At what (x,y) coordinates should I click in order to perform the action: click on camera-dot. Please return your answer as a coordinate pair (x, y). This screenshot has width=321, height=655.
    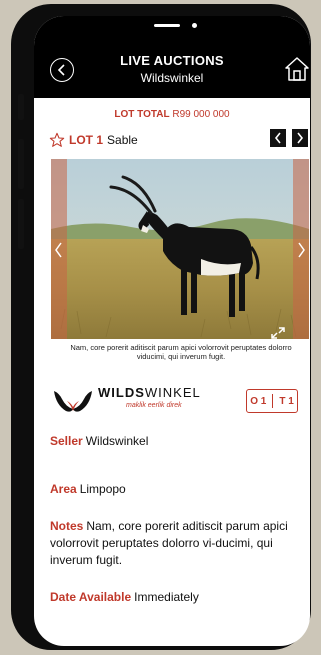
    Looking at the image, I should click on (194, 25).